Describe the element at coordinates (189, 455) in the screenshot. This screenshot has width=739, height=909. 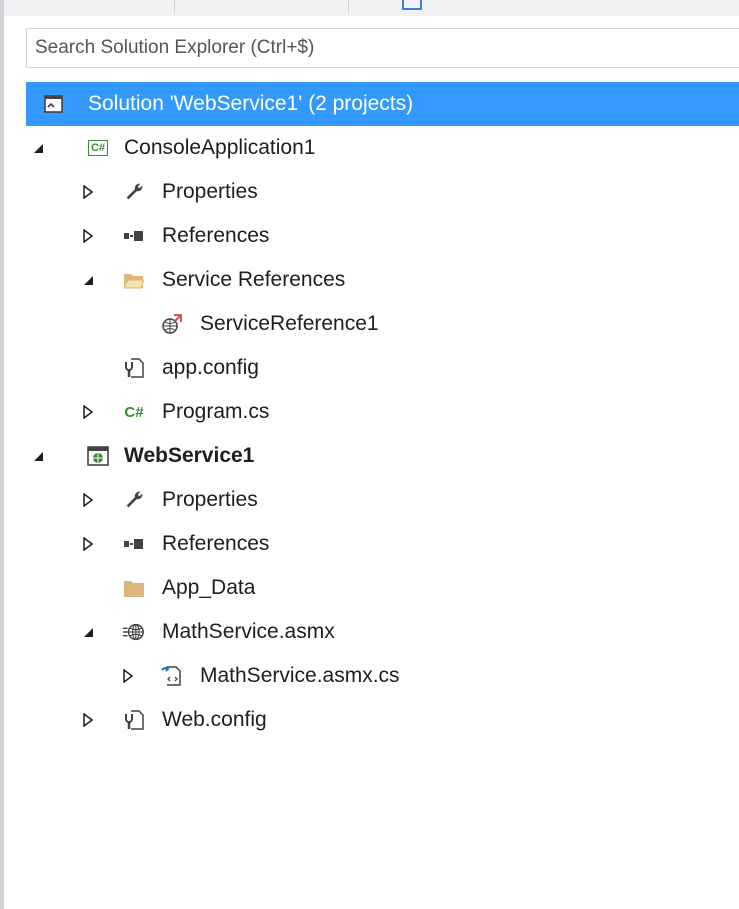
I see `tree-item-label: WebService1` at that location.